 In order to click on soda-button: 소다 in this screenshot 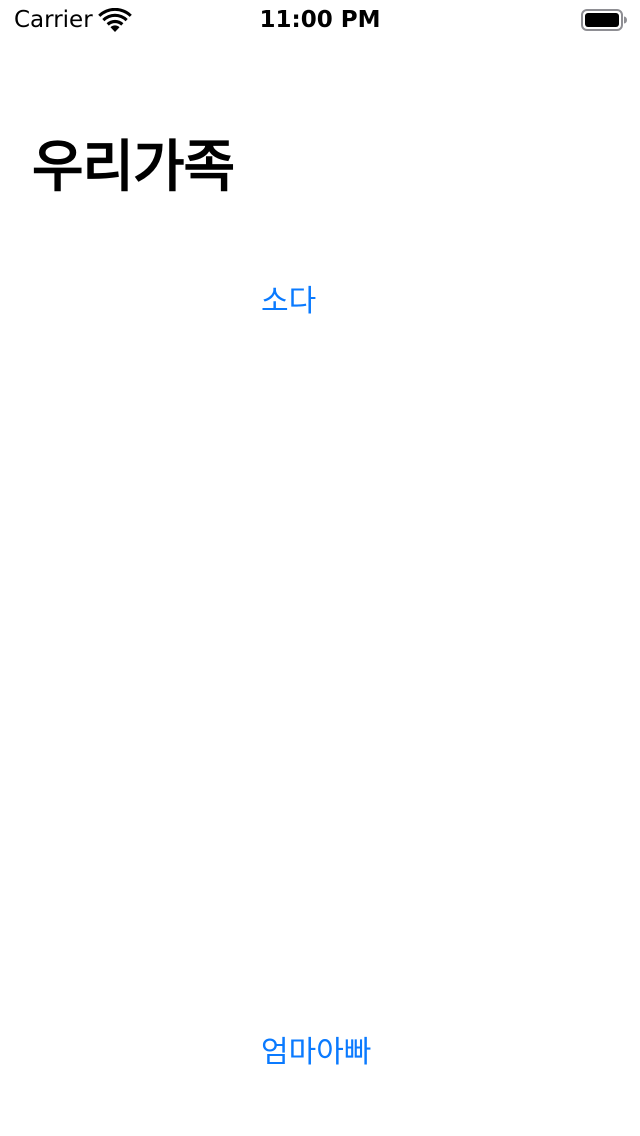, I will do `click(288, 302)`.